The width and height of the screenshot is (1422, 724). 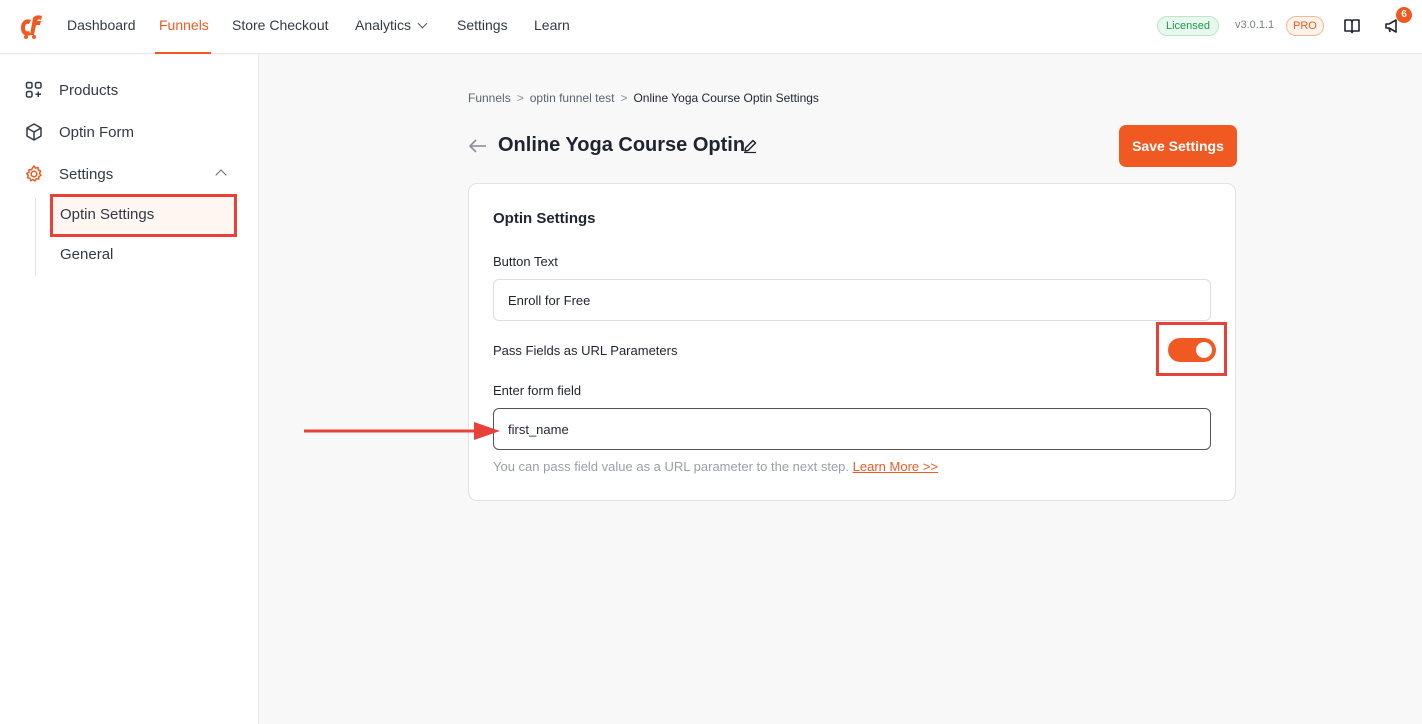 I want to click on breadcrumb-current: Online Yoga Course Optin Settings, so click(x=726, y=98).